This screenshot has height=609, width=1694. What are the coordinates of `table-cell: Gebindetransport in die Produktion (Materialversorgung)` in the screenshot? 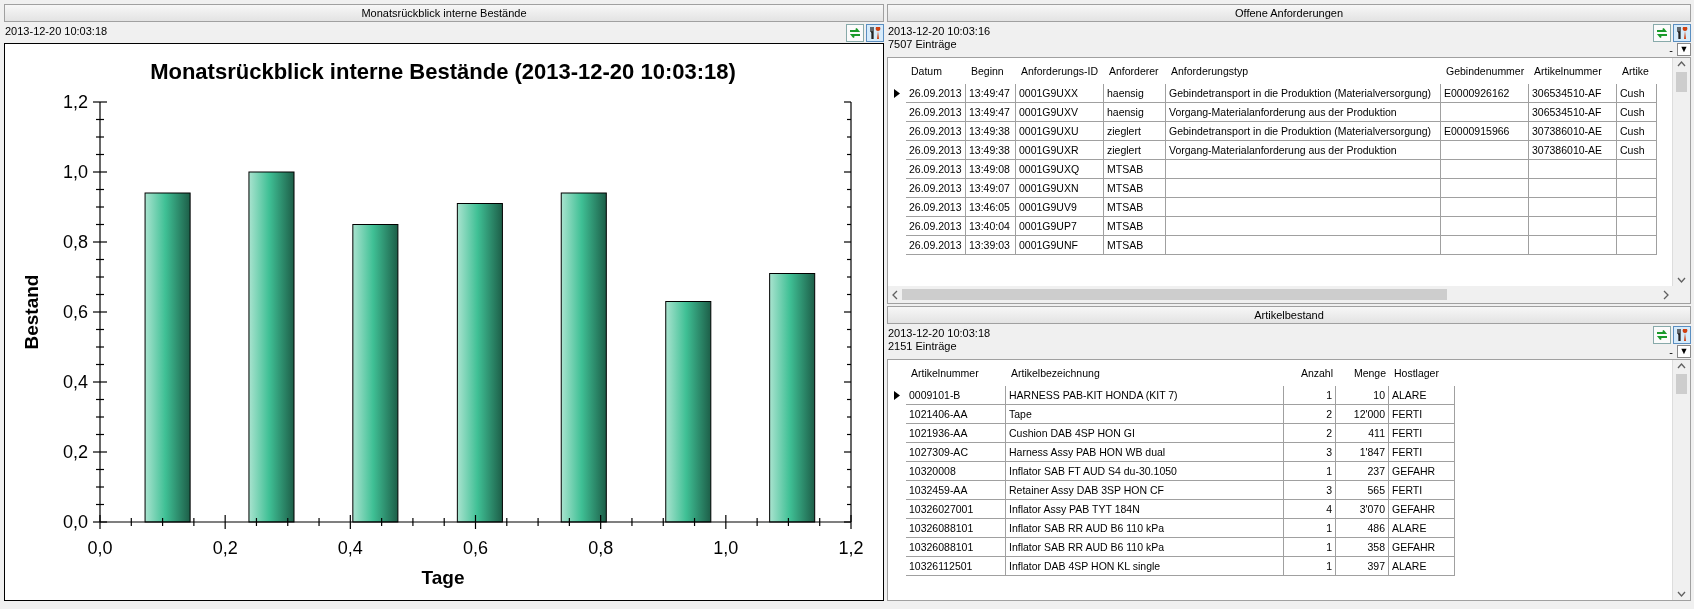 It's located at (1303, 93).